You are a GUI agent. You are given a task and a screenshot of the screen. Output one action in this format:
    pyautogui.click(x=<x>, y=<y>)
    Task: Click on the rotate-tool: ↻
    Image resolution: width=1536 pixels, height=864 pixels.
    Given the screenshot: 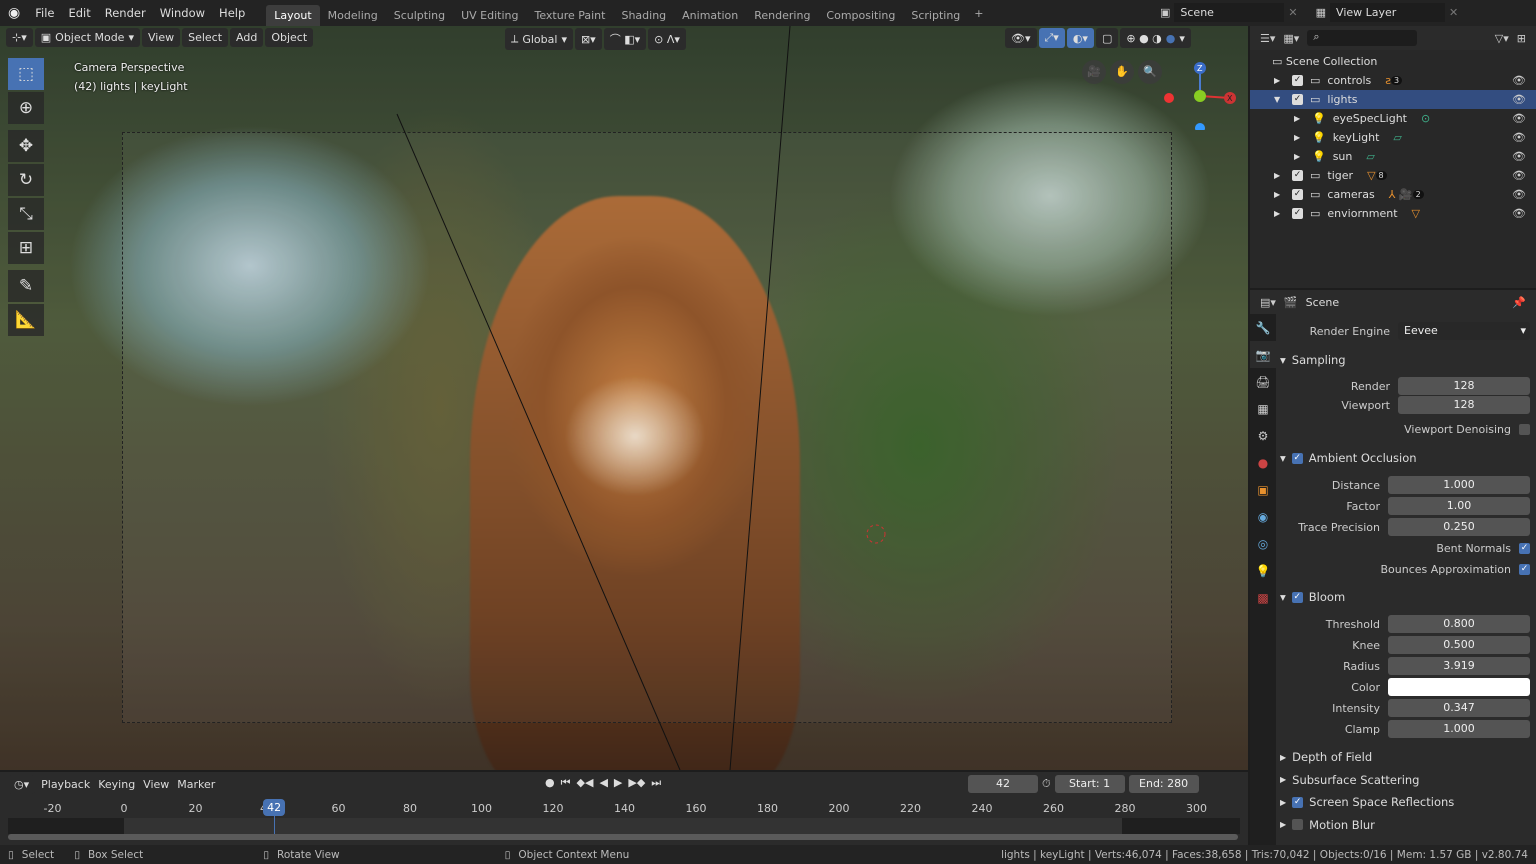 What is the action you would take?
    pyautogui.click(x=26, y=180)
    